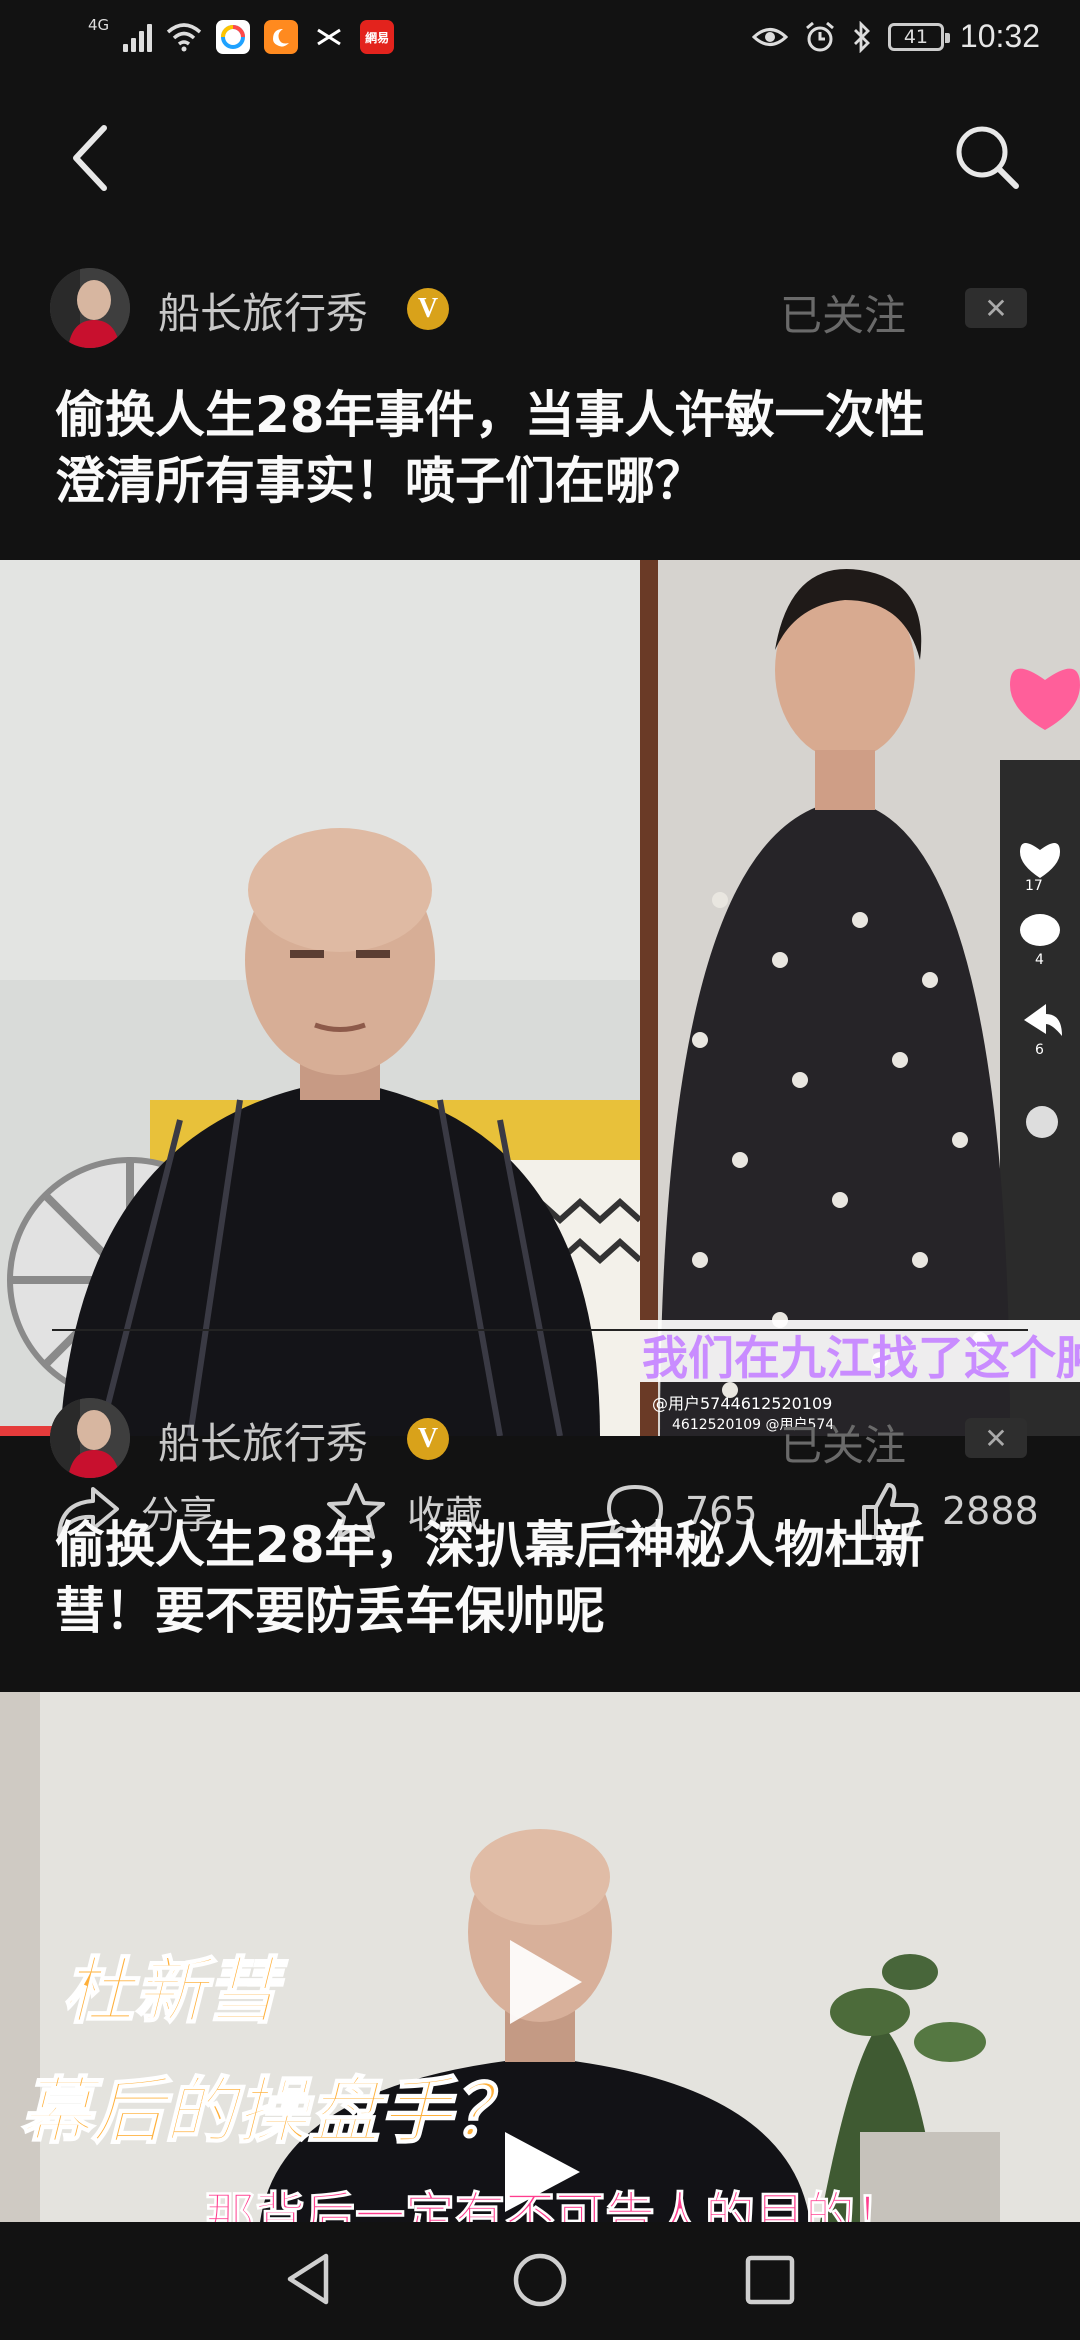 Image resolution: width=1080 pixels, height=2340 pixels. I want to click on alarm-icon, so click(819, 36).